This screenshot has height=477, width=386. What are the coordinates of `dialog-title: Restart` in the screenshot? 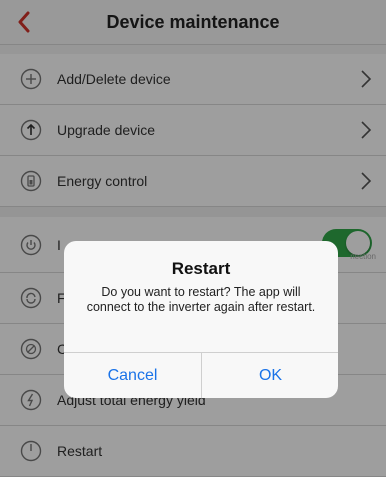 It's located at (201, 268).